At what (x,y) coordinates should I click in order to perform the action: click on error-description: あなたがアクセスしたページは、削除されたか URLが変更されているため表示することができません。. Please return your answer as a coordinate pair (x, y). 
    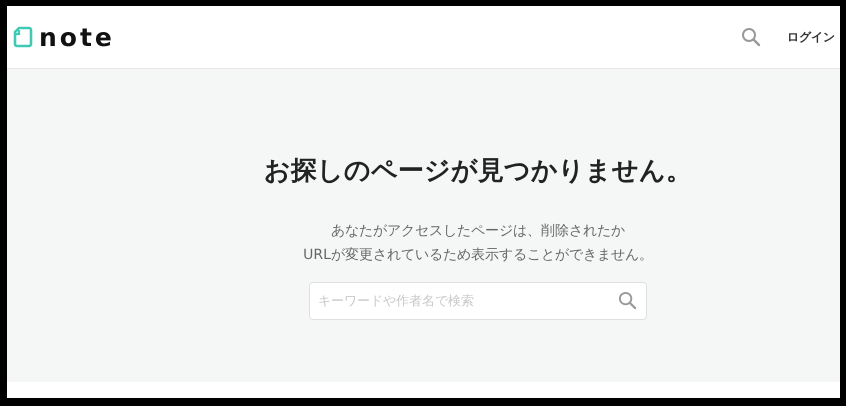
    Looking at the image, I should click on (478, 243).